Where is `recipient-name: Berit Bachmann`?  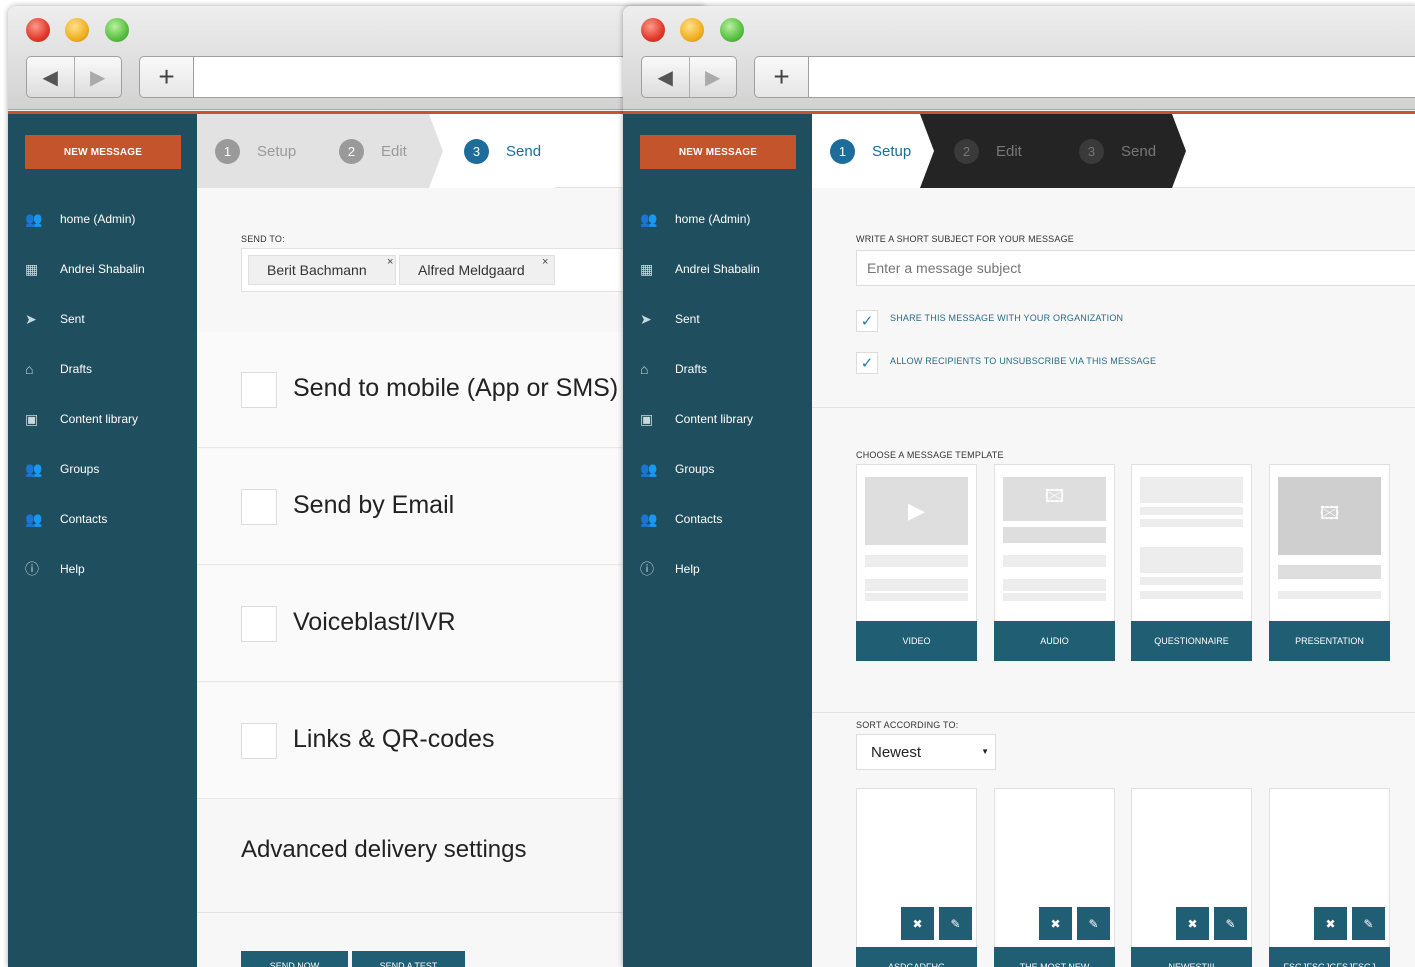 recipient-name: Berit Bachmann is located at coordinates (317, 270).